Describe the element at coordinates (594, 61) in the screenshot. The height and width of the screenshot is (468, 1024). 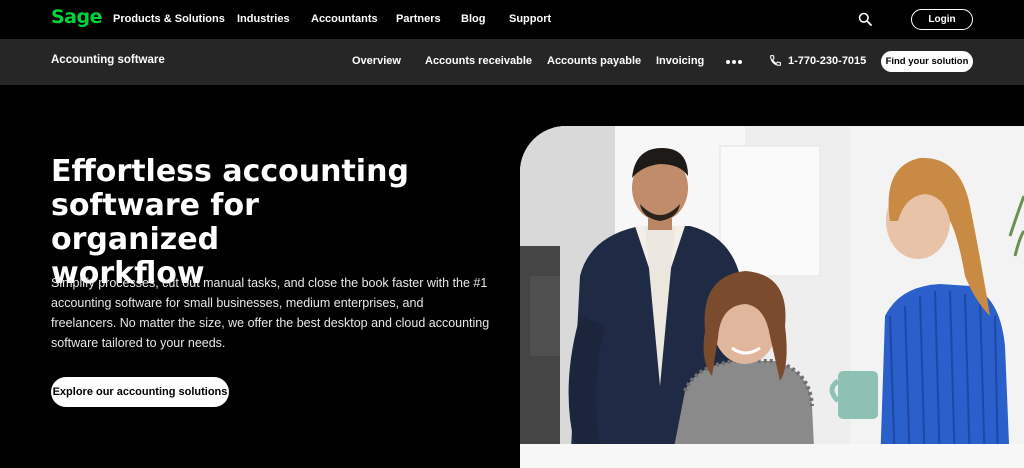
I see `subnav-accounts-payable: Accounts payable` at that location.